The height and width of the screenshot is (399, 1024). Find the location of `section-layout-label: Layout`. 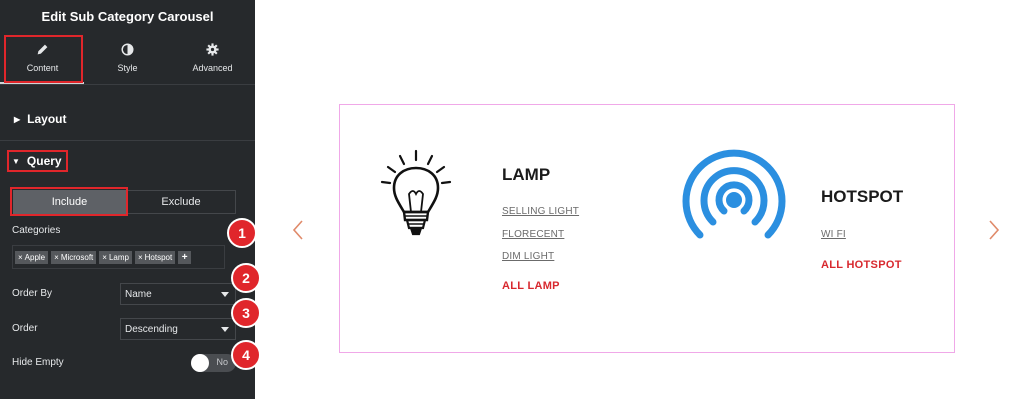

section-layout-label: Layout is located at coordinates (47, 119).